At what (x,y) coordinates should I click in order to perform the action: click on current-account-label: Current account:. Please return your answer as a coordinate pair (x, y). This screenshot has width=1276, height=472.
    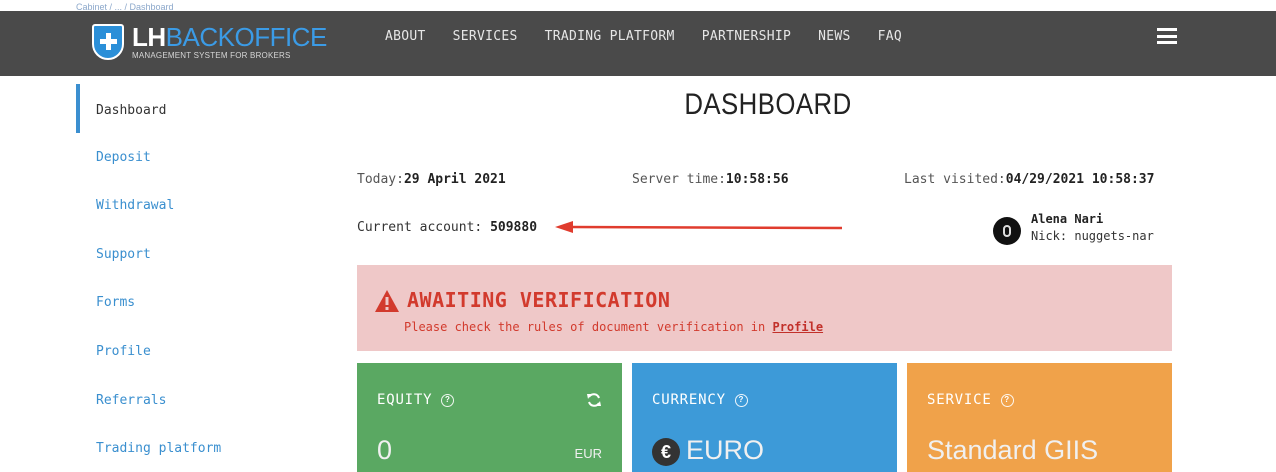
    Looking at the image, I should click on (424, 227).